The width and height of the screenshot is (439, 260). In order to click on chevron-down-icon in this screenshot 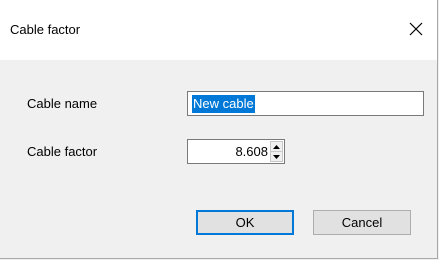, I will do `click(276, 156)`.